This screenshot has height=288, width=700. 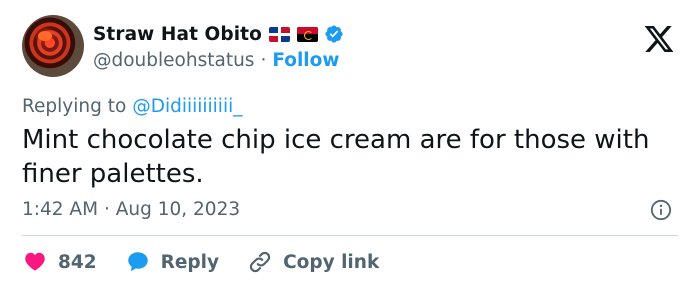 What do you see at coordinates (35, 261) in the screenshot?
I see `heart-icon` at bounding box center [35, 261].